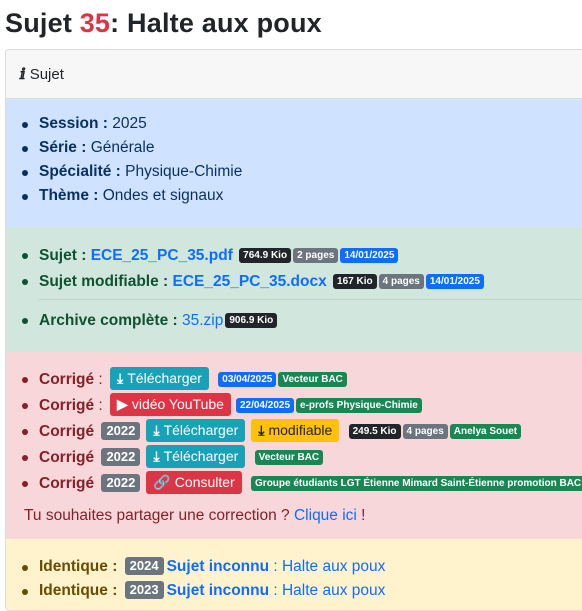 This screenshot has height=611, width=582. Describe the element at coordinates (302, 196) in the screenshot. I see `list-item: Thème : Ondes et signaux` at that location.